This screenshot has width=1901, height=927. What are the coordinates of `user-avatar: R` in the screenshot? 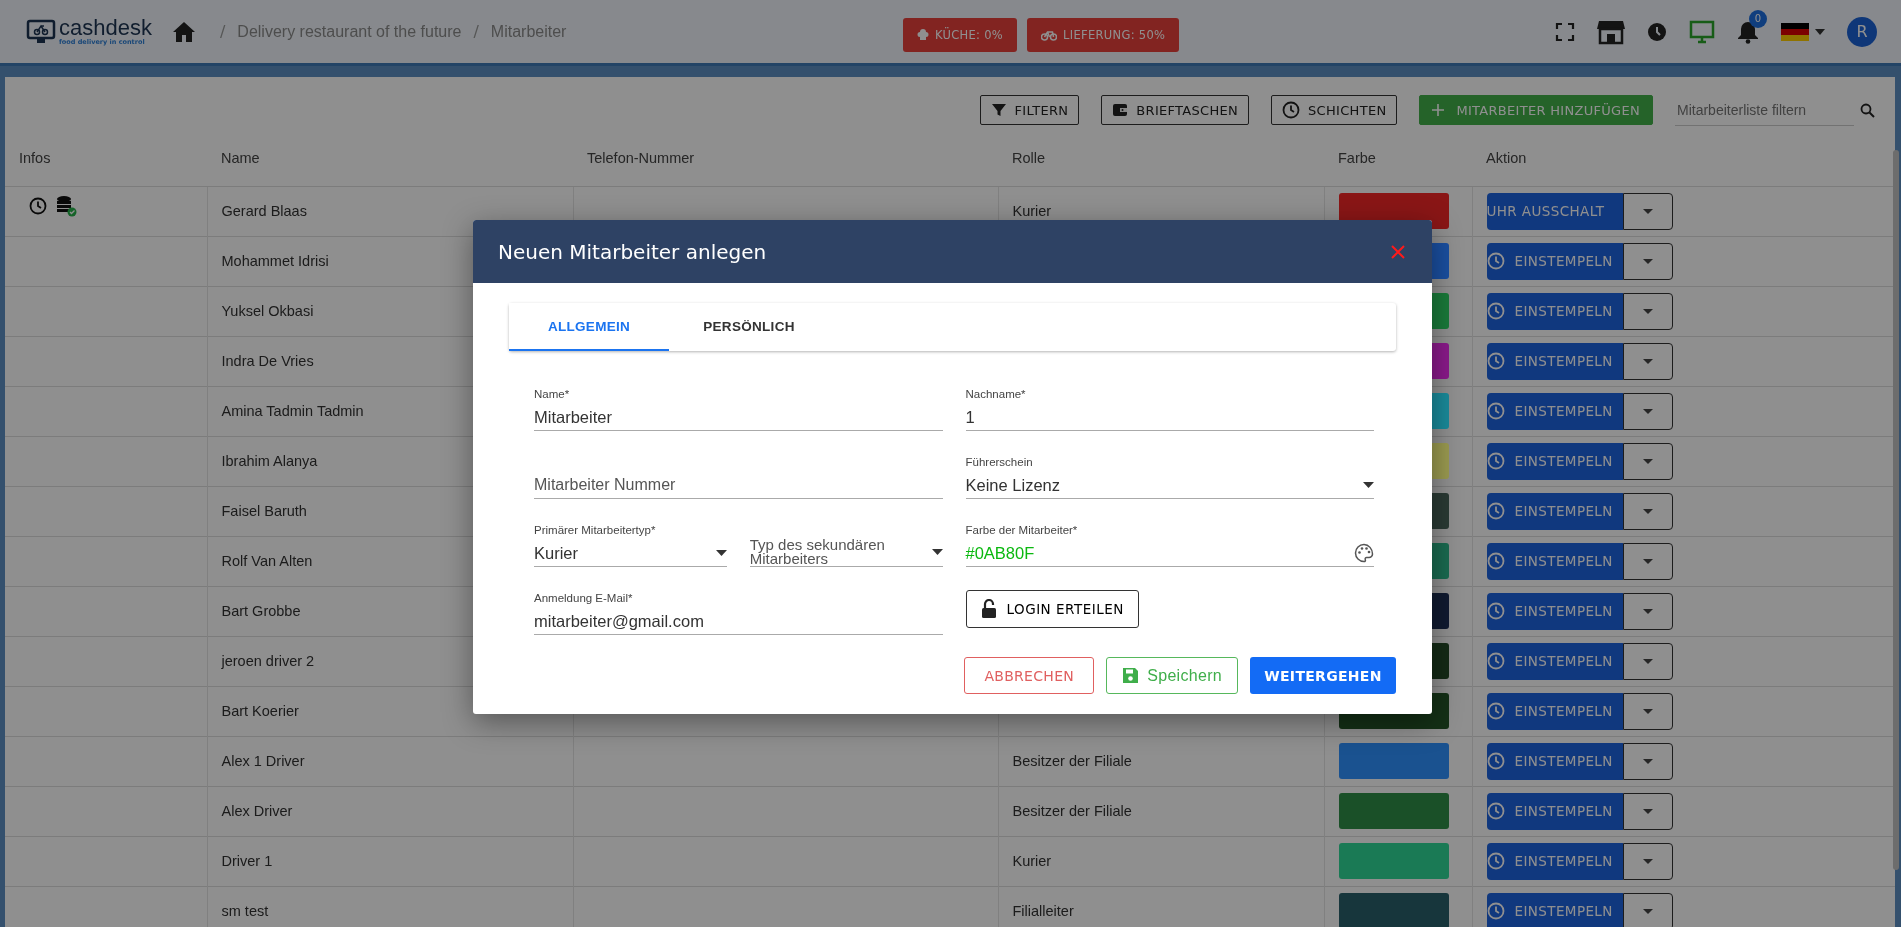 It's located at (1862, 31).